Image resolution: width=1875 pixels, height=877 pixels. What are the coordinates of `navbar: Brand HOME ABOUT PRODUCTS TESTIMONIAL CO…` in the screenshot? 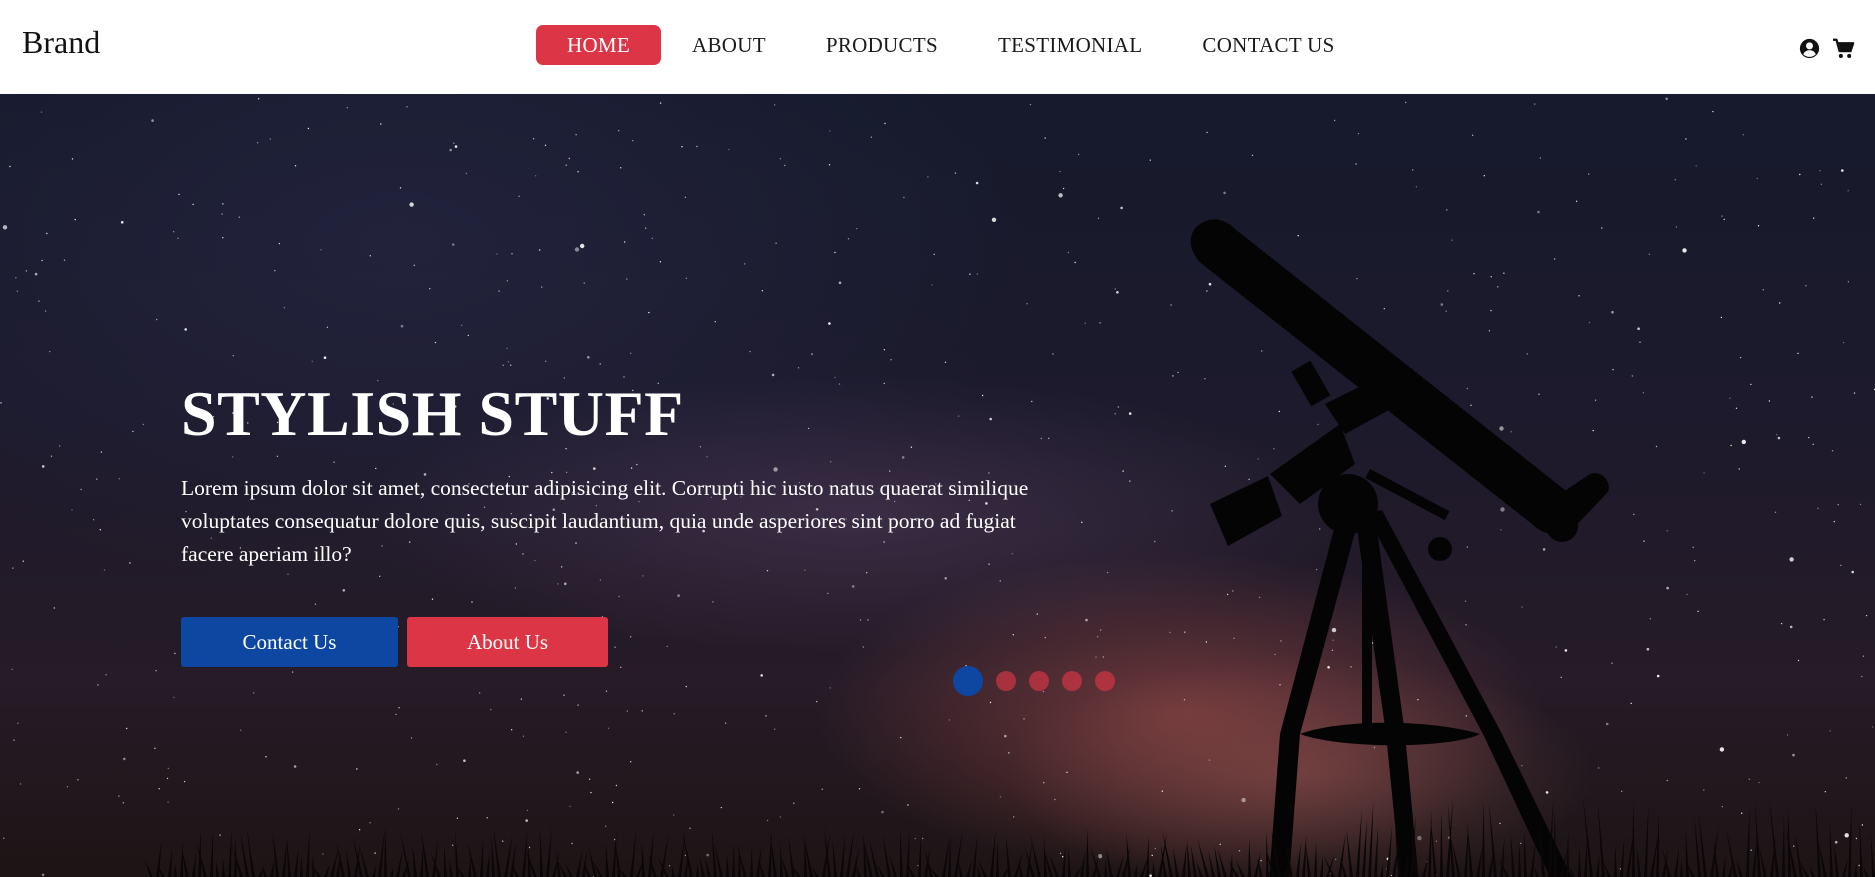 It's located at (937, 47).